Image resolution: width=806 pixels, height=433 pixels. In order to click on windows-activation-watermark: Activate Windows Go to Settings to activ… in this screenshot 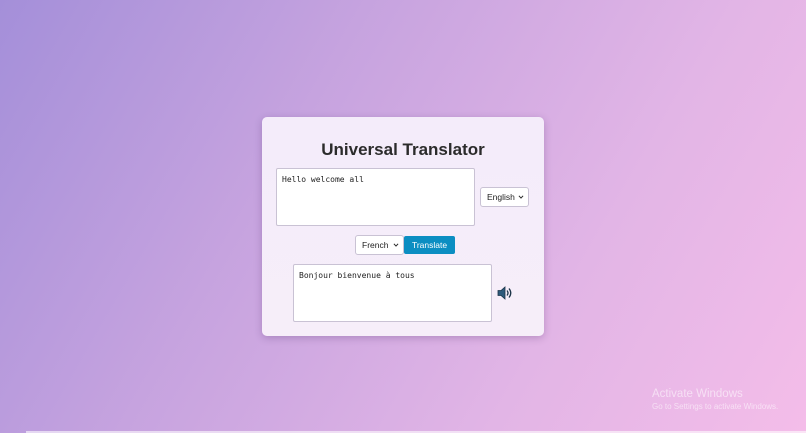, I will do `click(715, 399)`.